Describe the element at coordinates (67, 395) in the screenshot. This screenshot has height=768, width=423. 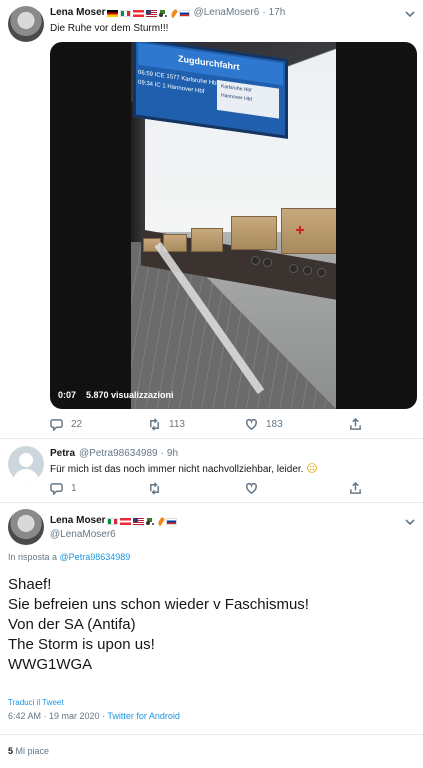
I see `video-elapsed: 0:07` at that location.